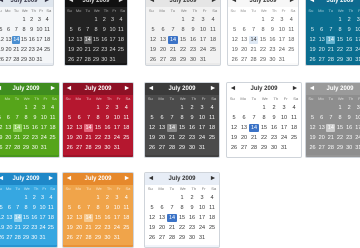 Image resolution: width=360 pixels, height=248 pixels. What do you see at coordinates (172, 148) in the screenshot?
I see `day-cell: 28` at bounding box center [172, 148].